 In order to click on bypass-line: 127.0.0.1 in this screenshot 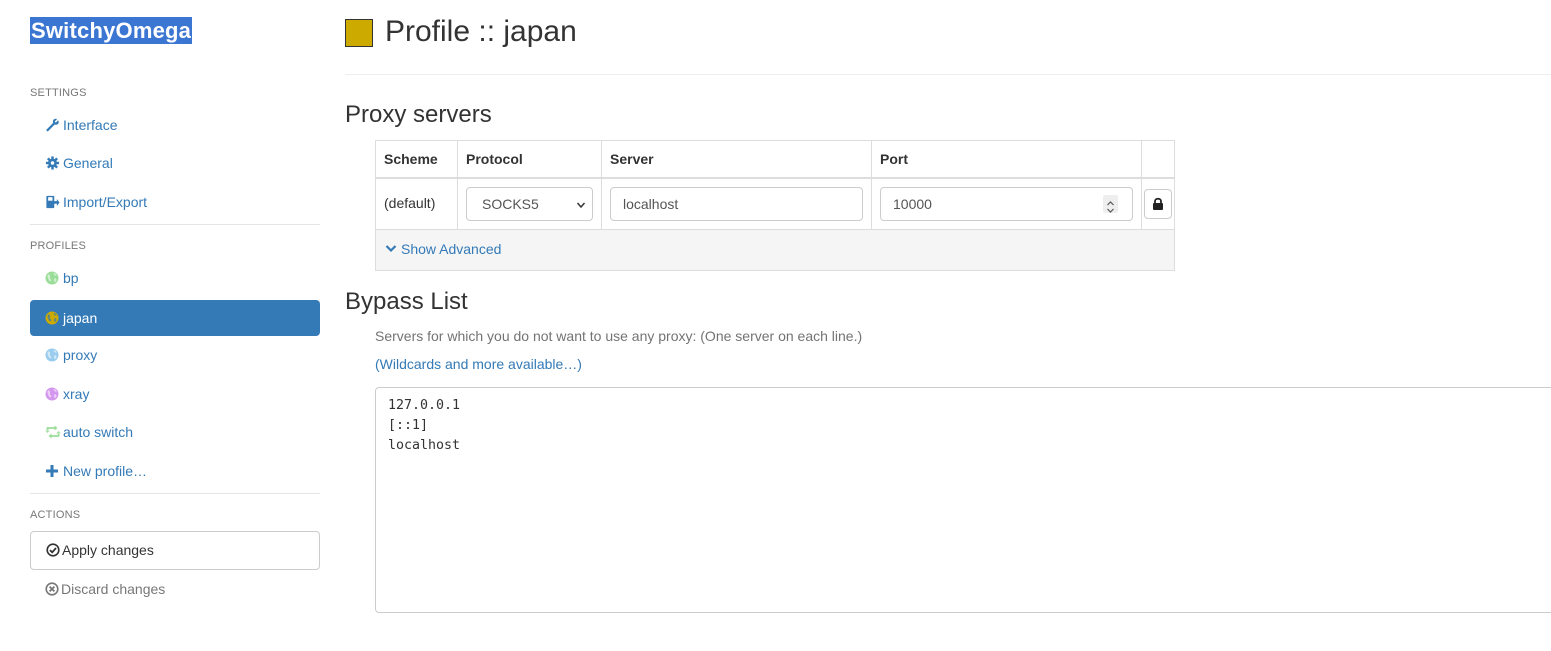, I will do `click(424, 405)`.